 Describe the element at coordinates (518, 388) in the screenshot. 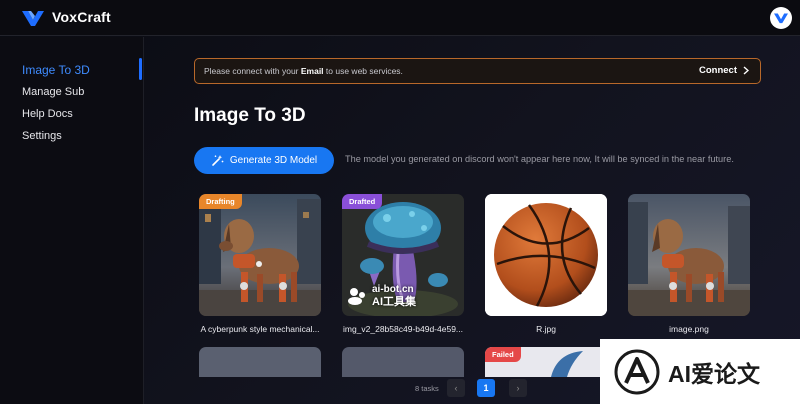

I see `next-page-button: ›` at that location.